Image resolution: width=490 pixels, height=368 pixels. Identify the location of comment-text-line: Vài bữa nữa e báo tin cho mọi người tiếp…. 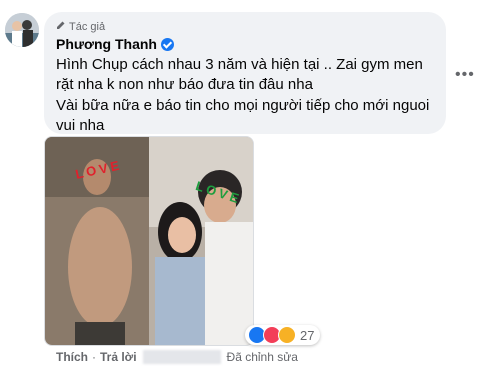
(243, 105).